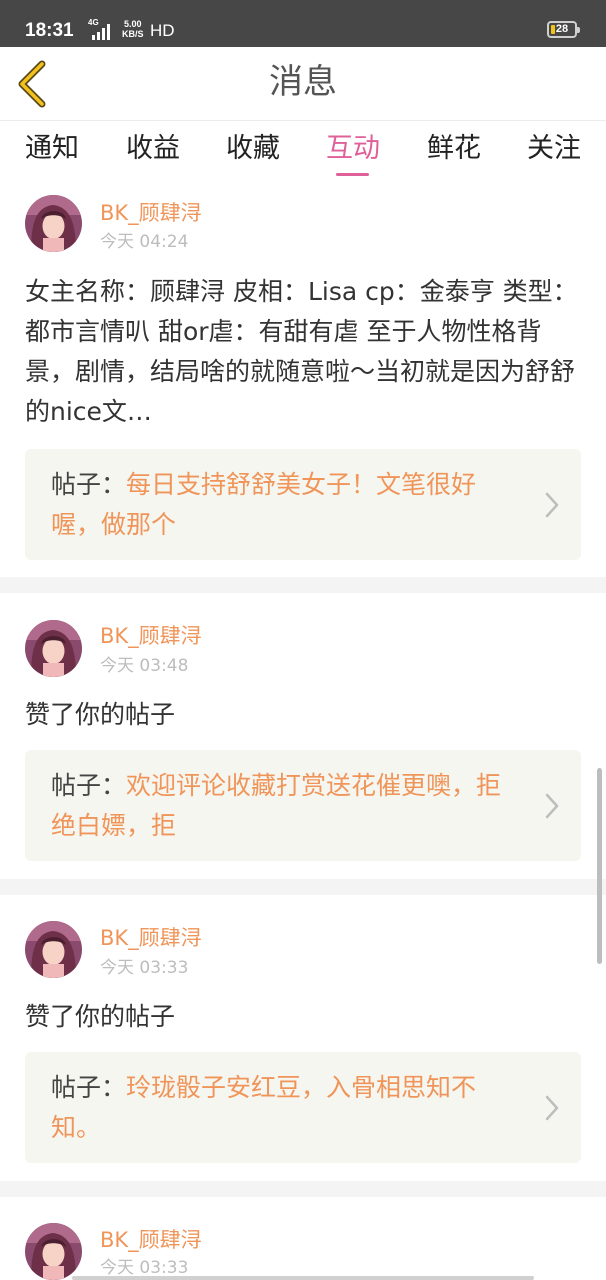 The image size is (606, 1280). What do you see at coordinates (144, 242) in the screenshot?
I see `timestamp: 今天 04:24` at bounding box center [144, 242].